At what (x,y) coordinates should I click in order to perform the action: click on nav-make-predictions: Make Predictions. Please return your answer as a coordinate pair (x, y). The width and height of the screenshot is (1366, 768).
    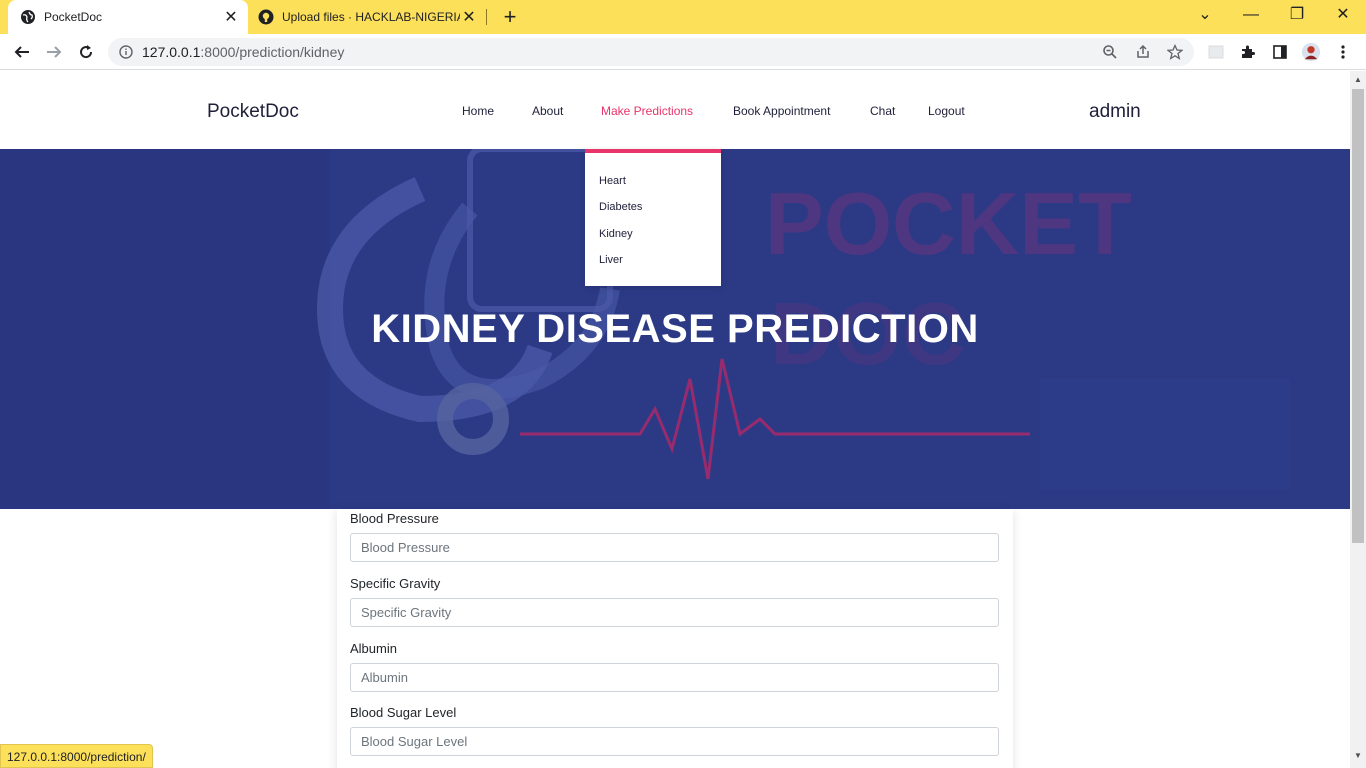
    Looking at the image, I should click on (647, 111).